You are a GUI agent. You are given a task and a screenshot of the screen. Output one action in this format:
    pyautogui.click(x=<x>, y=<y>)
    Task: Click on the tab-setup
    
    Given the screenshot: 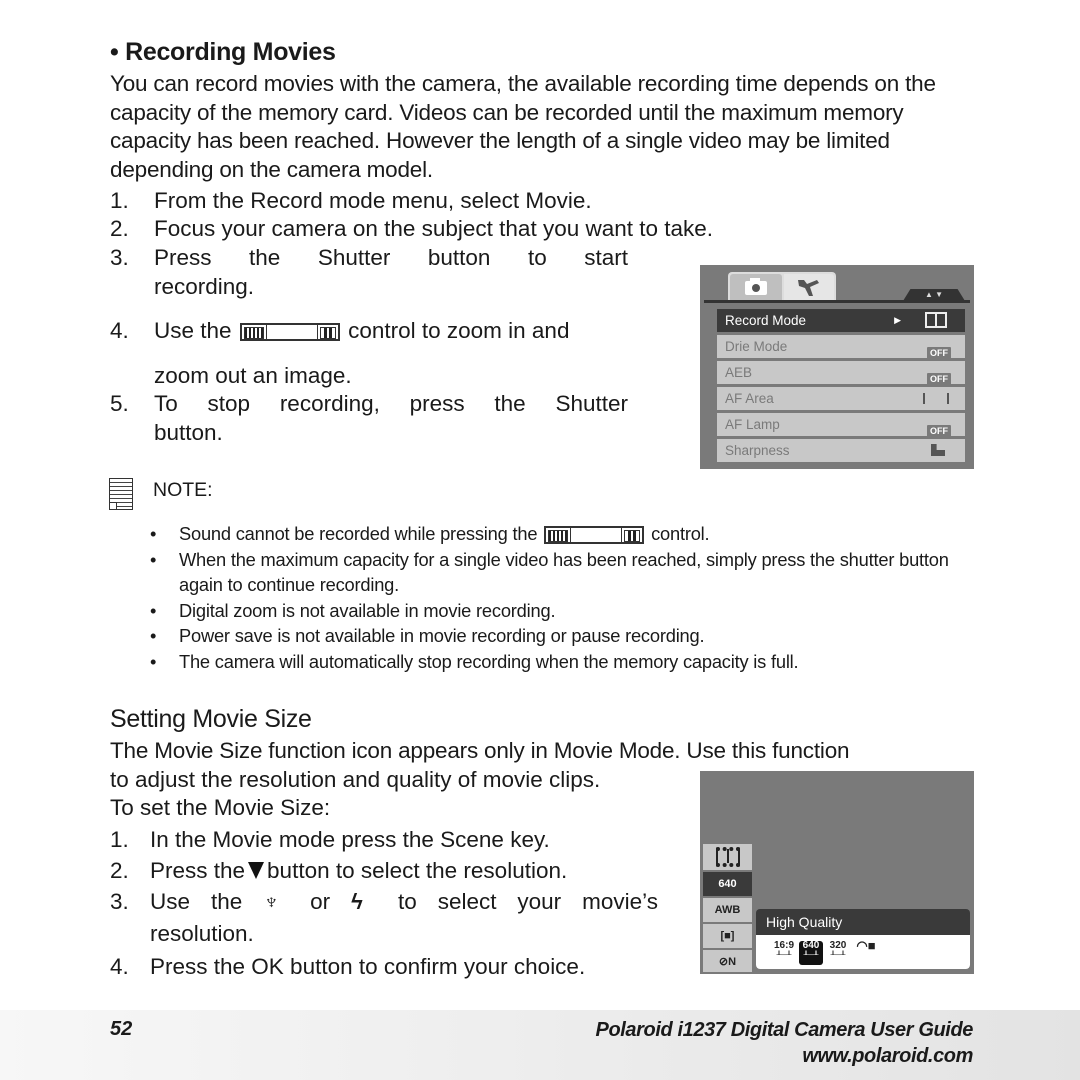 What is the action you would take?
    pyautogui.click(x=809, y=287)
    